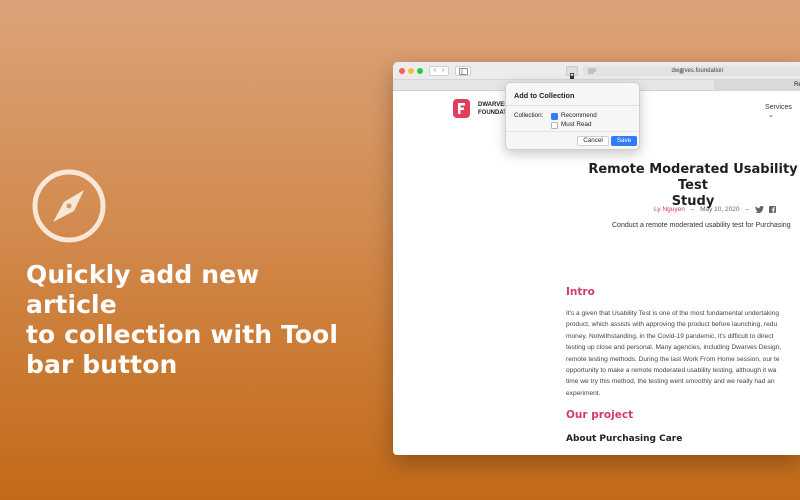  I want to click on article-meta: Ly Nguyen – May 10, 2020 –, so click(715, 210).